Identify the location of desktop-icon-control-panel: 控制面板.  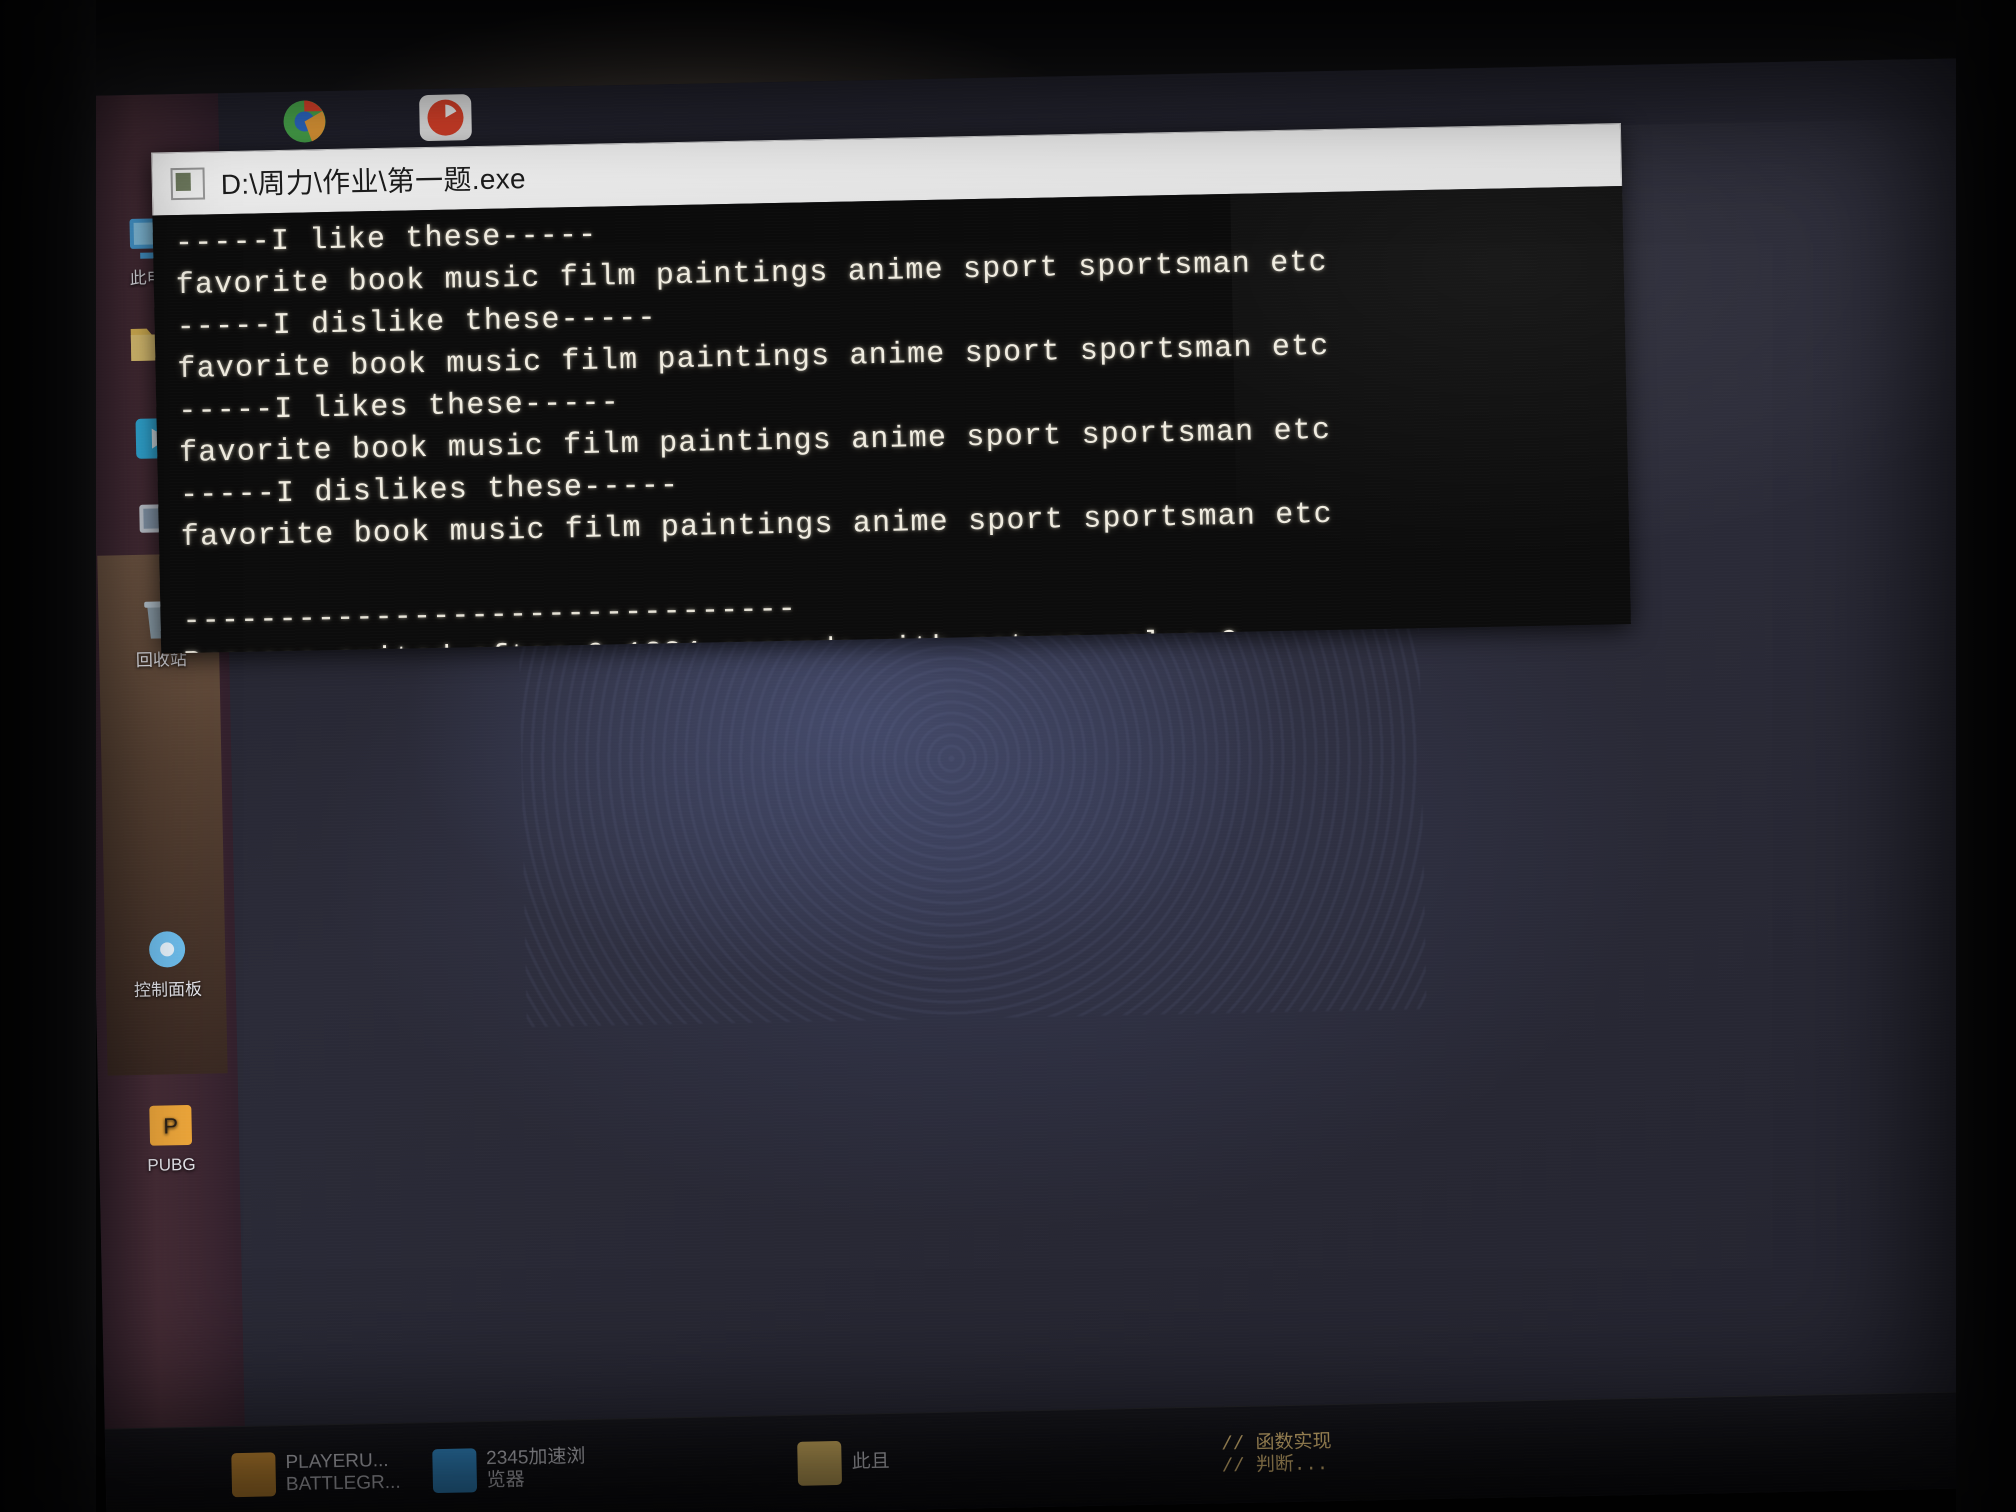
(168, 962).